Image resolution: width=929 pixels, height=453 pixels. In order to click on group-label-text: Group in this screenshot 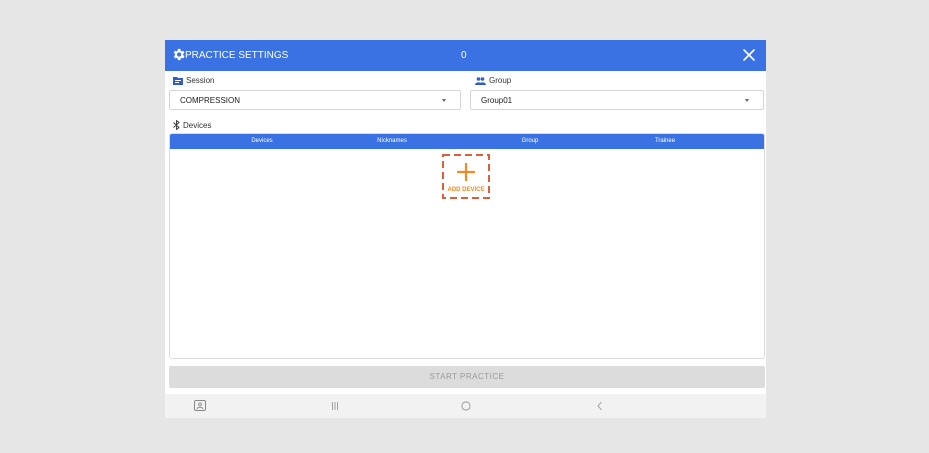, I will do `click(500, 80)`.